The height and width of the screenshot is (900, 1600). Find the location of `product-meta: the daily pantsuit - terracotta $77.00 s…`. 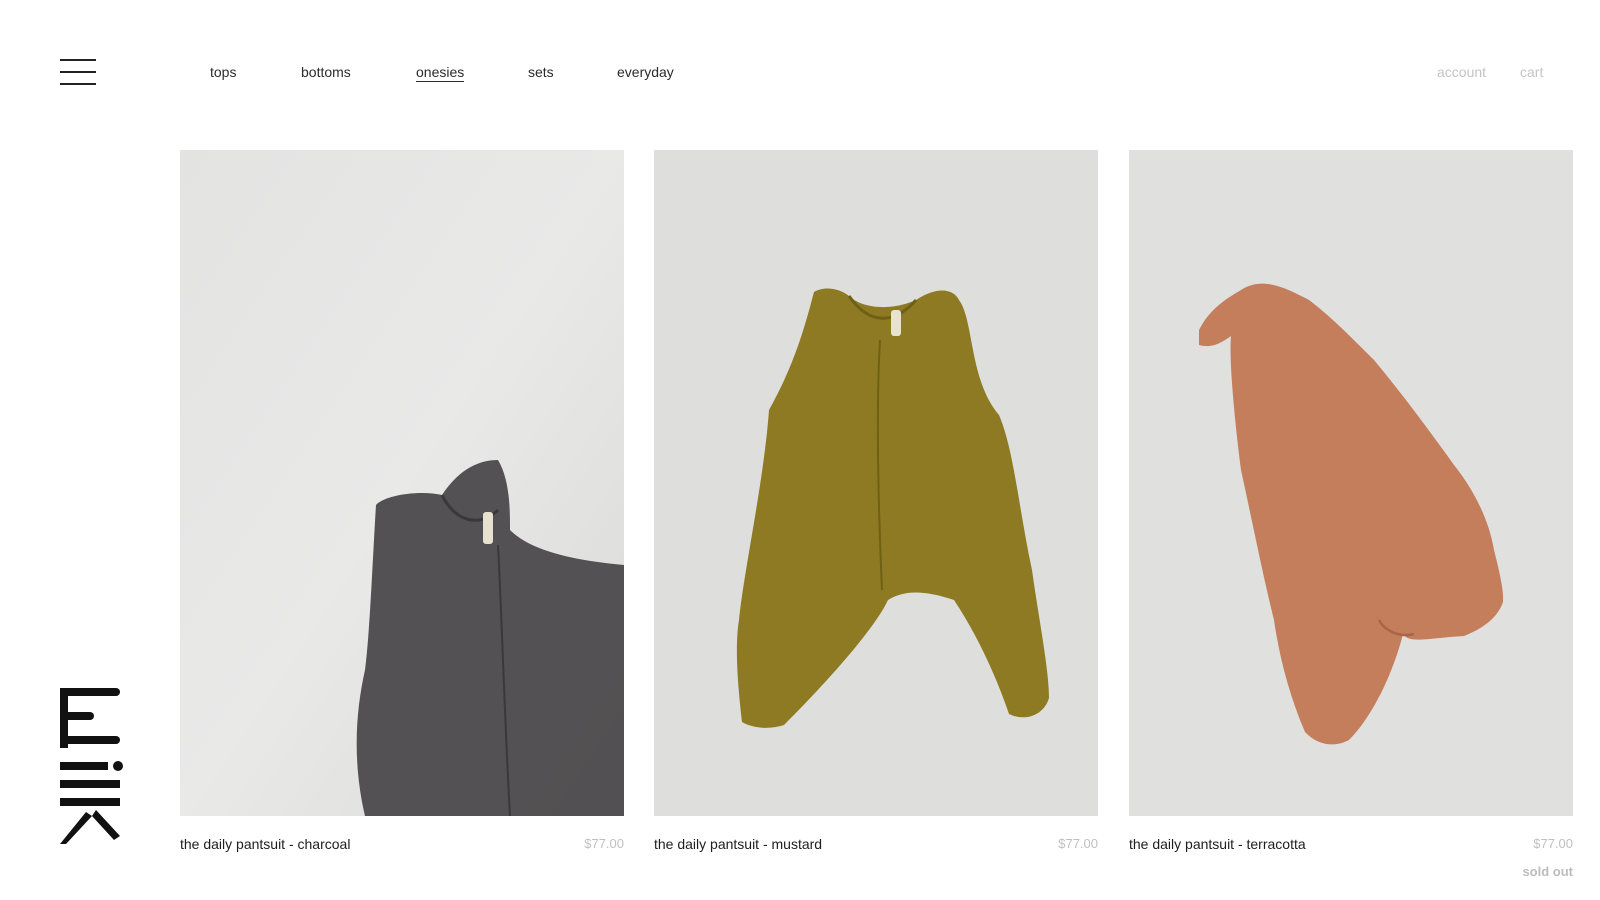

product-meta: the daily pantsuit - terracotta $77.00 s… is located at coordinates (1351, 853).